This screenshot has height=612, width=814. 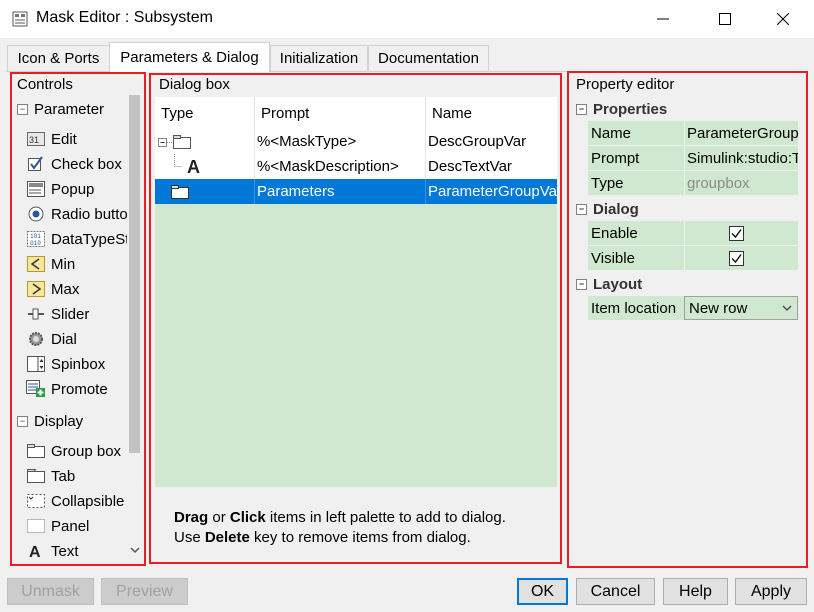 I want to click on ok-button: OK, so click(x=542, y=591).